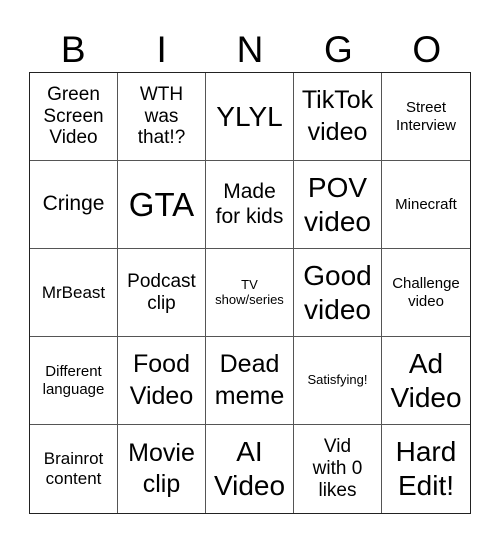 This screenshot has height=544, width=500. Describe the element at coordinates (338, 117) in the screenshot. I see `bingo-cell: TikTok video` at that location.